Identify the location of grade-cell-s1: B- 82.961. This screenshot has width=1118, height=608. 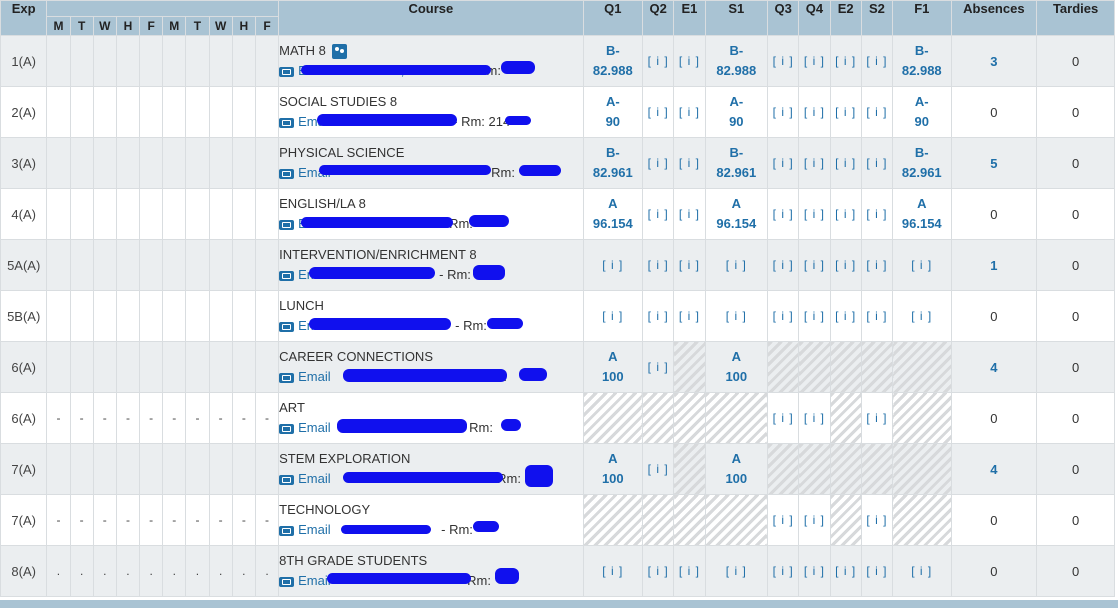
(736, 163).